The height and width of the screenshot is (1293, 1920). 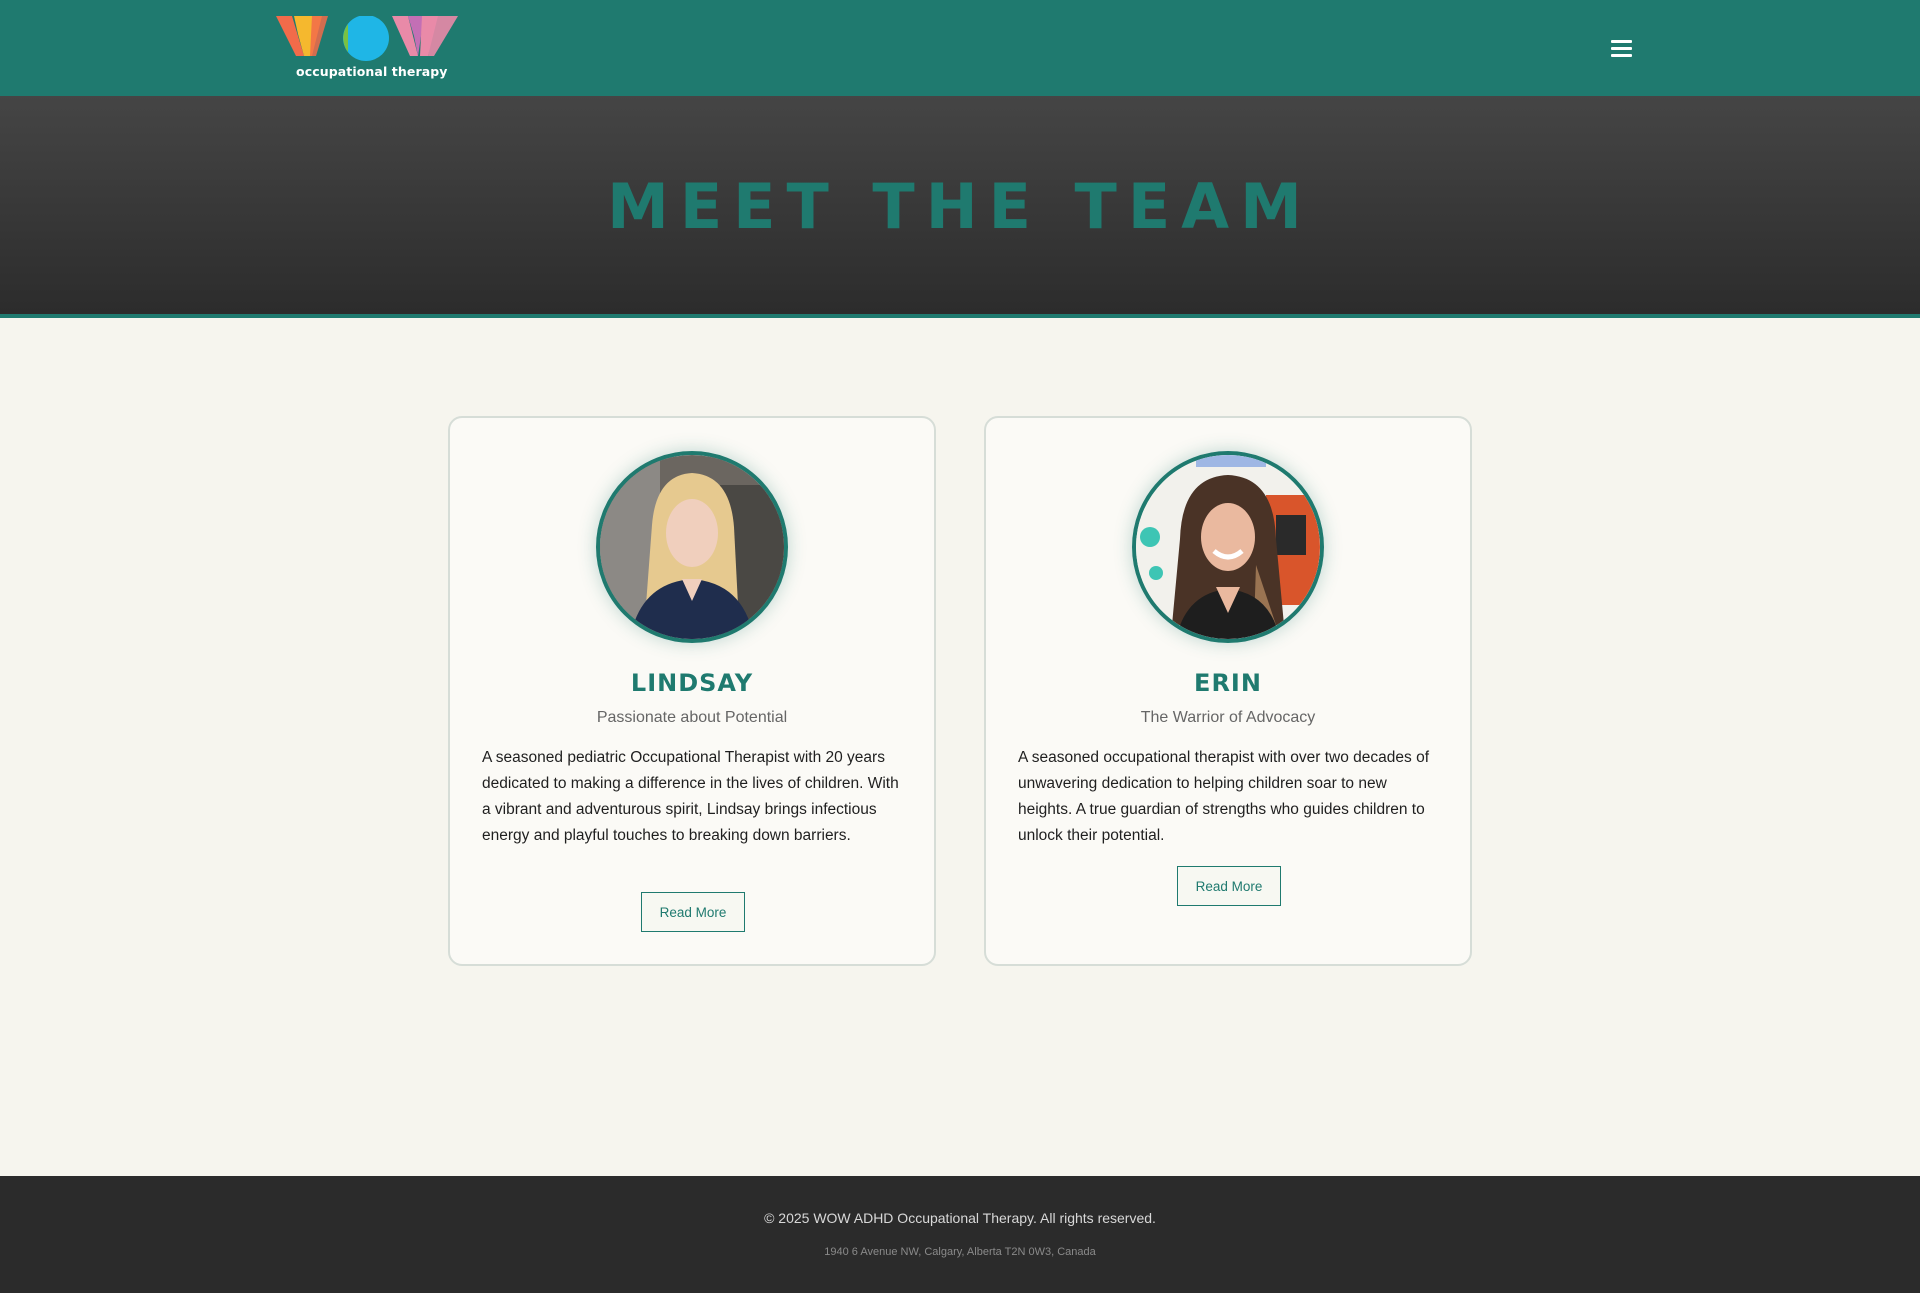 I want to click on site-header: occupational therapy, so click(x=960, y=48).